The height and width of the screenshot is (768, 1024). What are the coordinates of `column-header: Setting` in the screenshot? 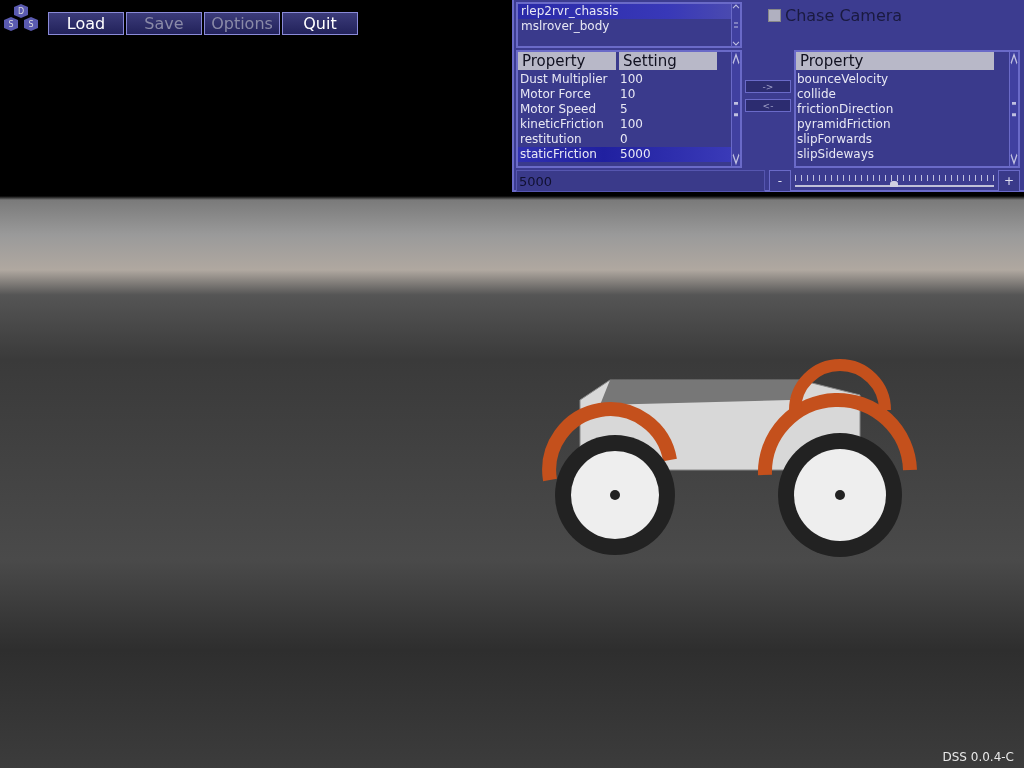 It's located at (668, 61).